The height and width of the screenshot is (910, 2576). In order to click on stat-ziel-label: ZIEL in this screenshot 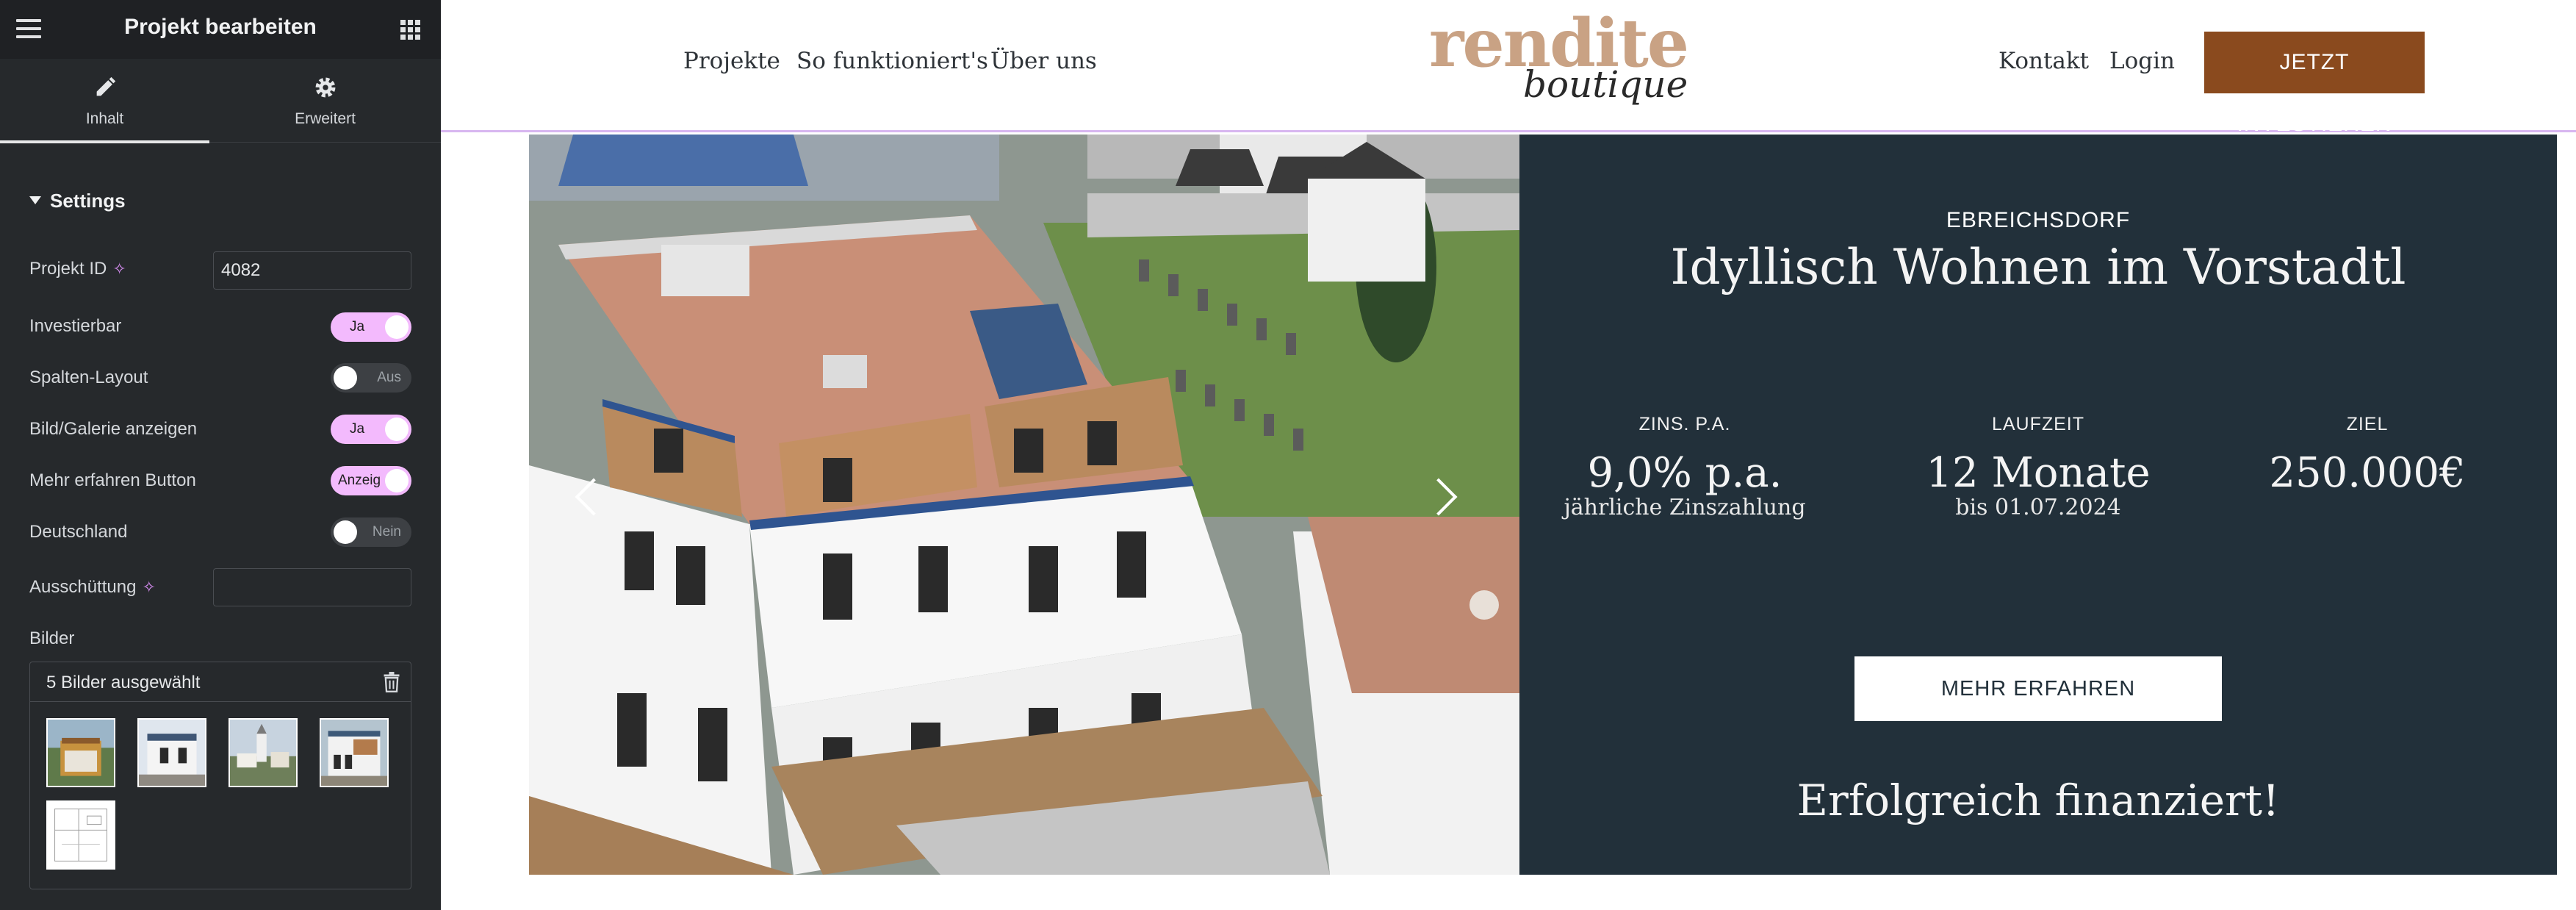, I will do `click(2367, 424)`.